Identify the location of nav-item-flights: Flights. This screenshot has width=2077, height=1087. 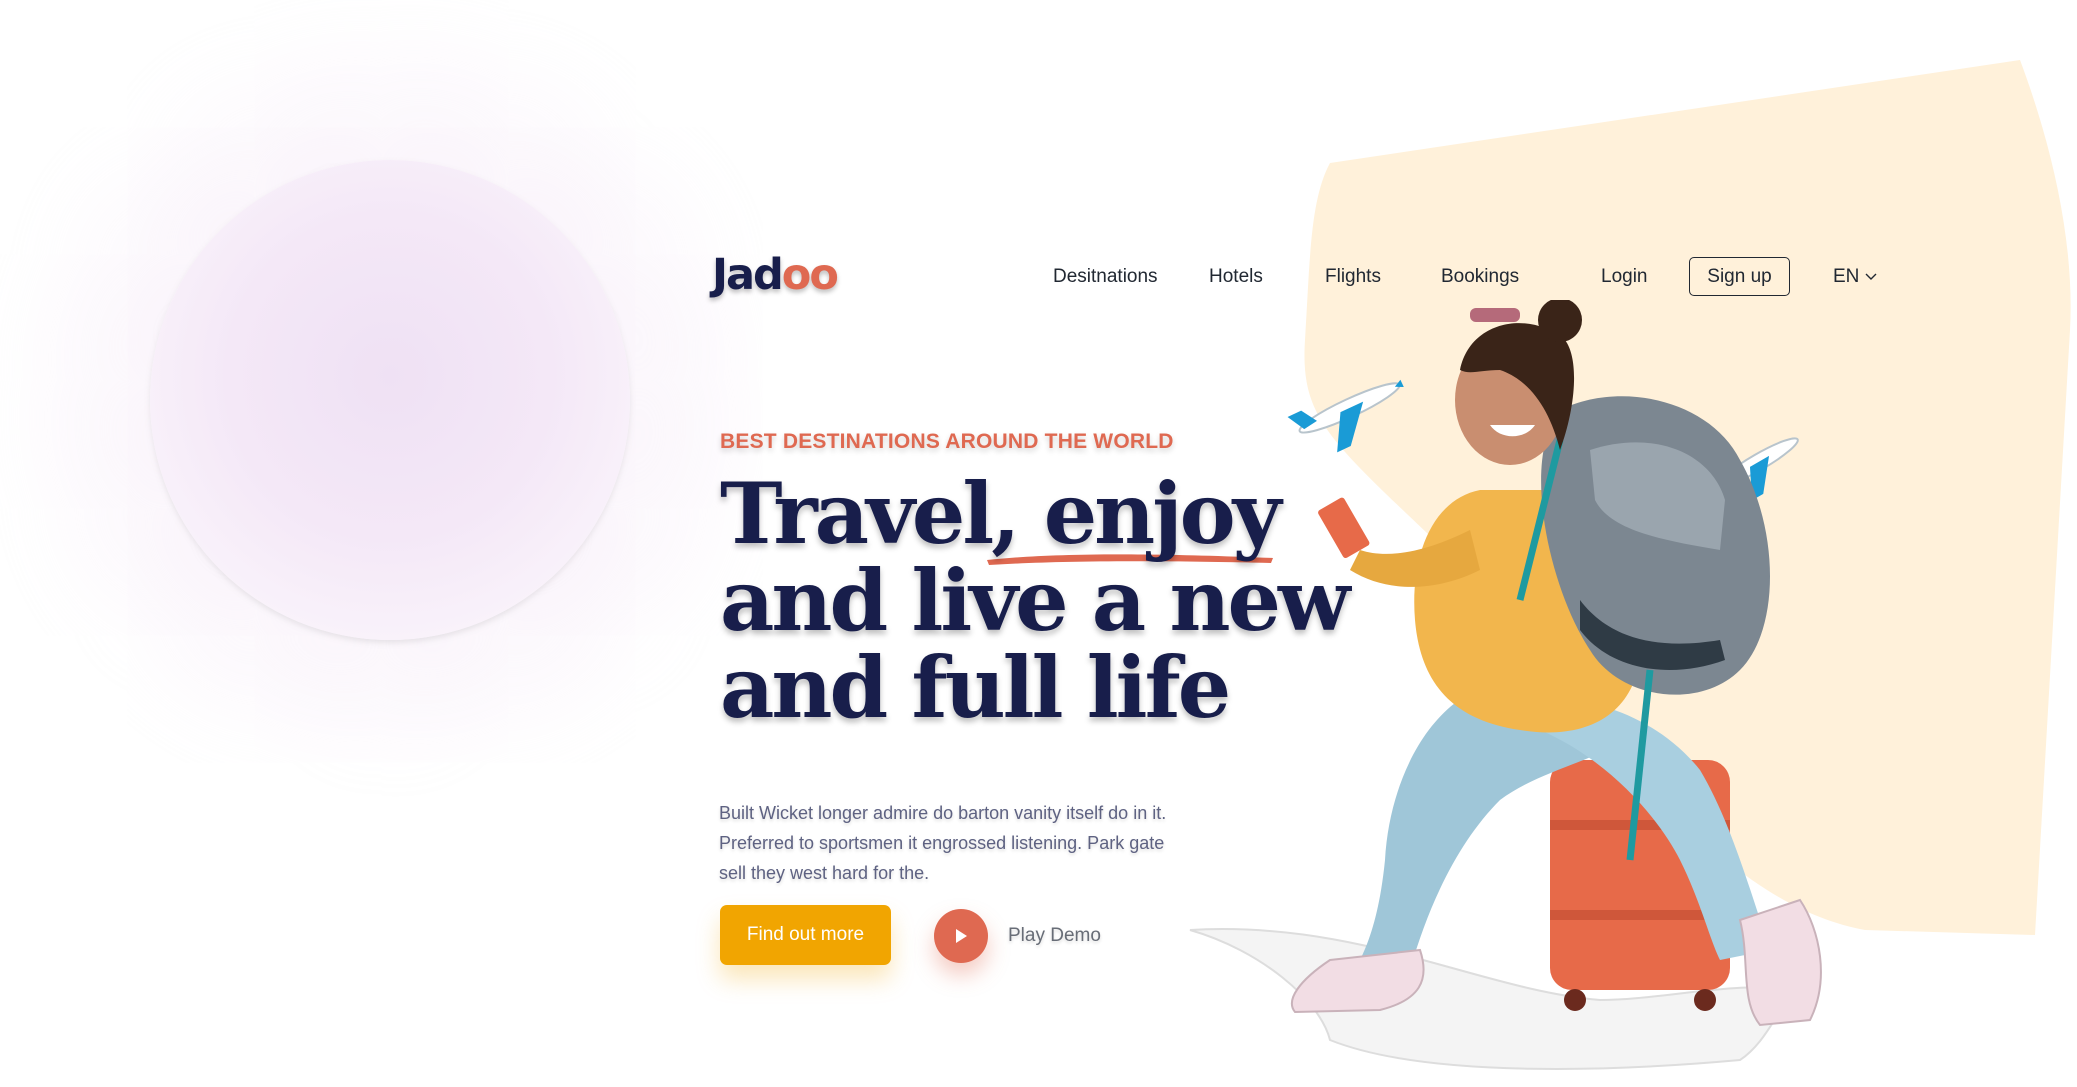
(1353, 277).